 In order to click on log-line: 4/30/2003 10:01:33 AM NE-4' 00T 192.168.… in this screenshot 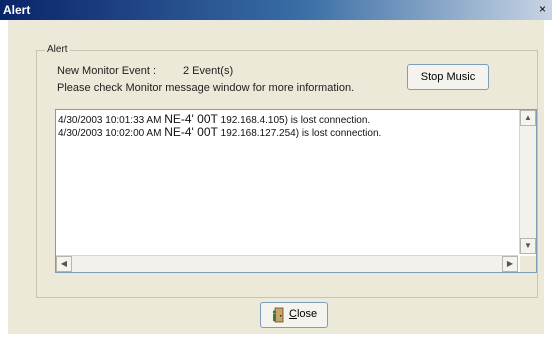, I will do `click(214, 119)`.